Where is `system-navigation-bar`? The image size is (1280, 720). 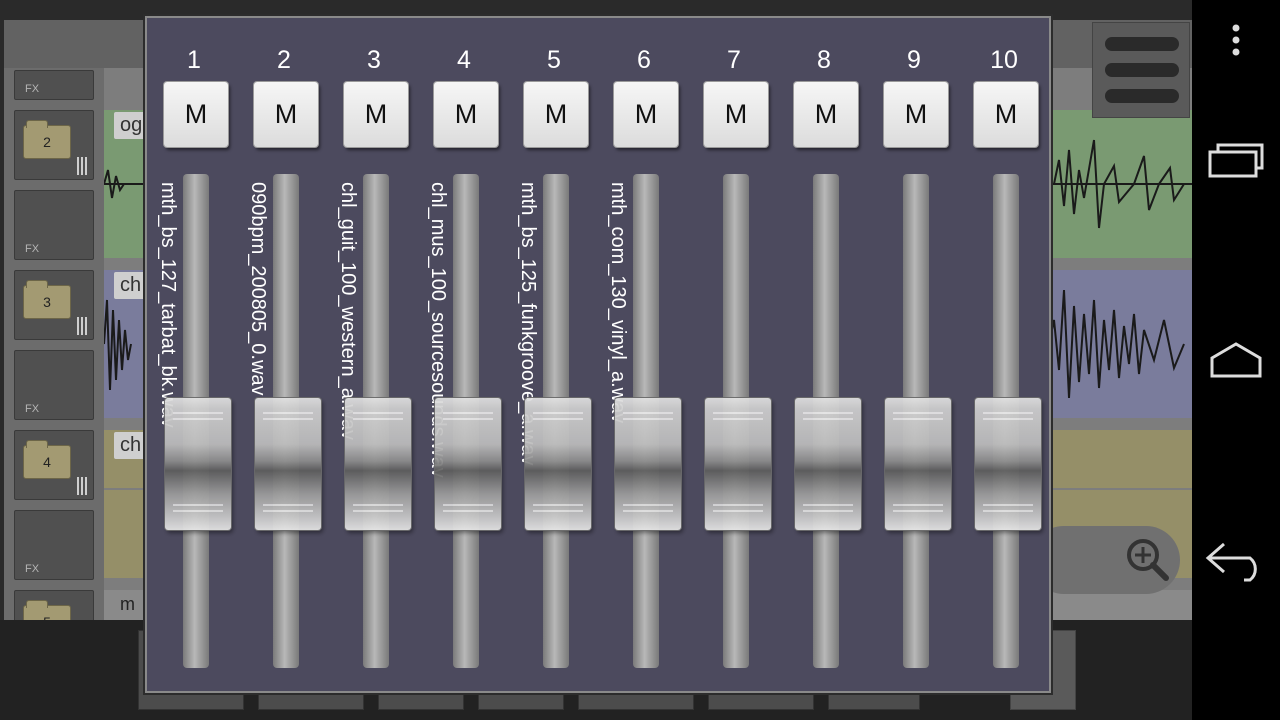 system-navigation-bar is located at coordinates (1236, 360).